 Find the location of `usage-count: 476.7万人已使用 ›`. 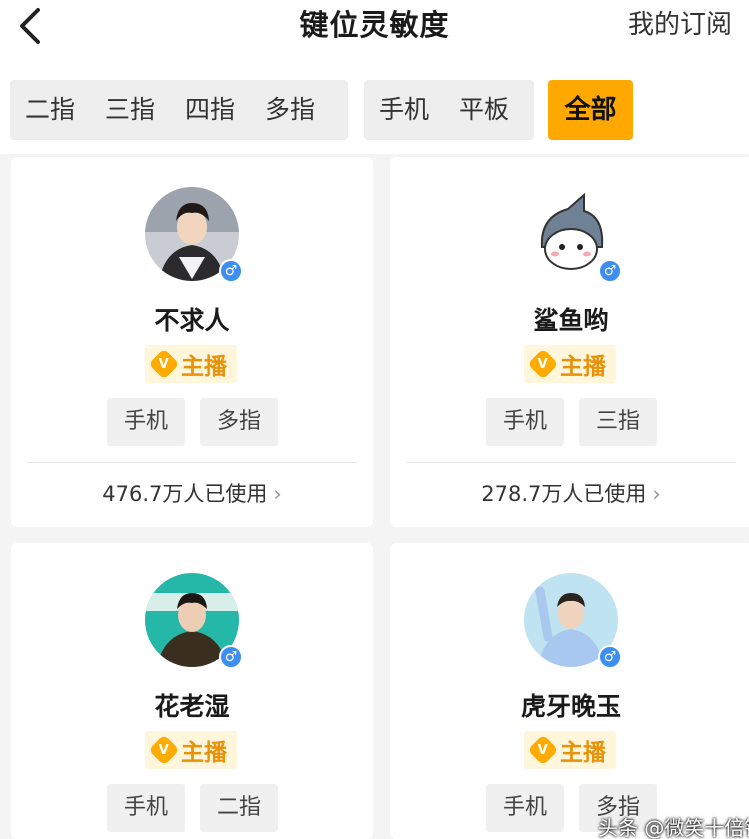

usage-count: 476.7万人已使用 › is located at coordinates (192, 493).